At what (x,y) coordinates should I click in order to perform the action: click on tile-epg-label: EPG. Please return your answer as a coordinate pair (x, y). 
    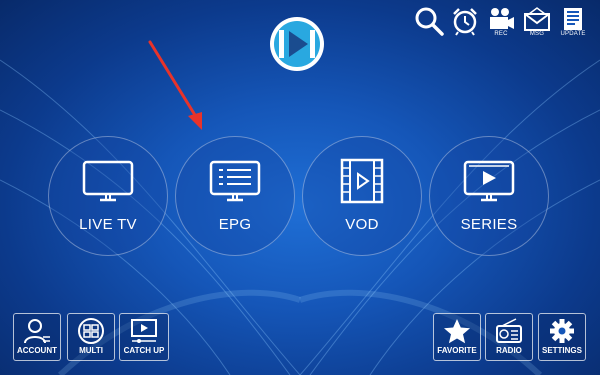
    Looking at the image, I should click on (235, 224).